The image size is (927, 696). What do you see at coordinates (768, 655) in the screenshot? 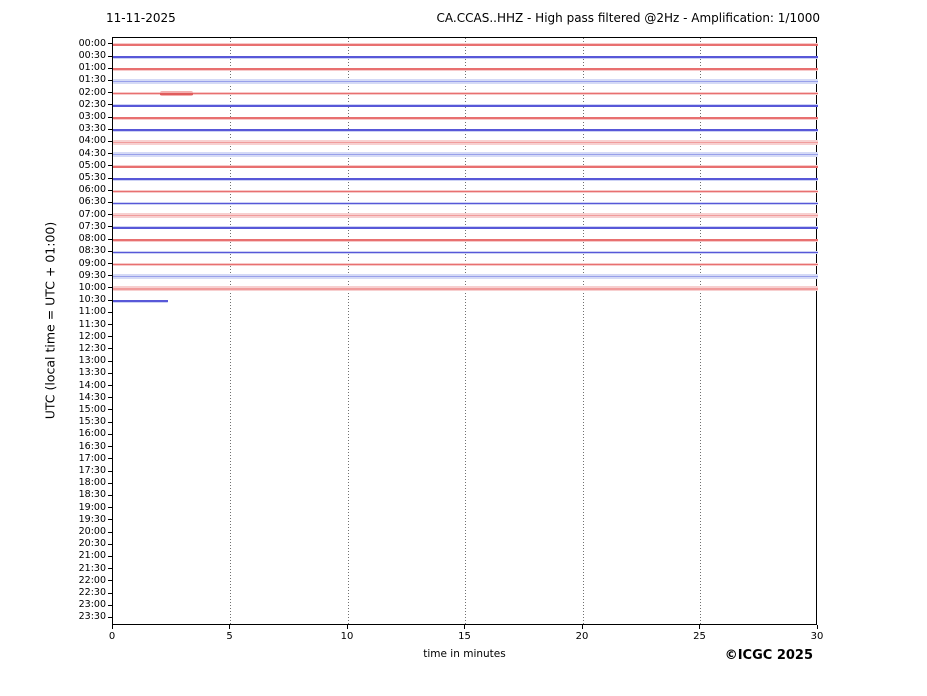
I see `copyright-label: ©ICGC 2025` at bounding box center [768, 655].